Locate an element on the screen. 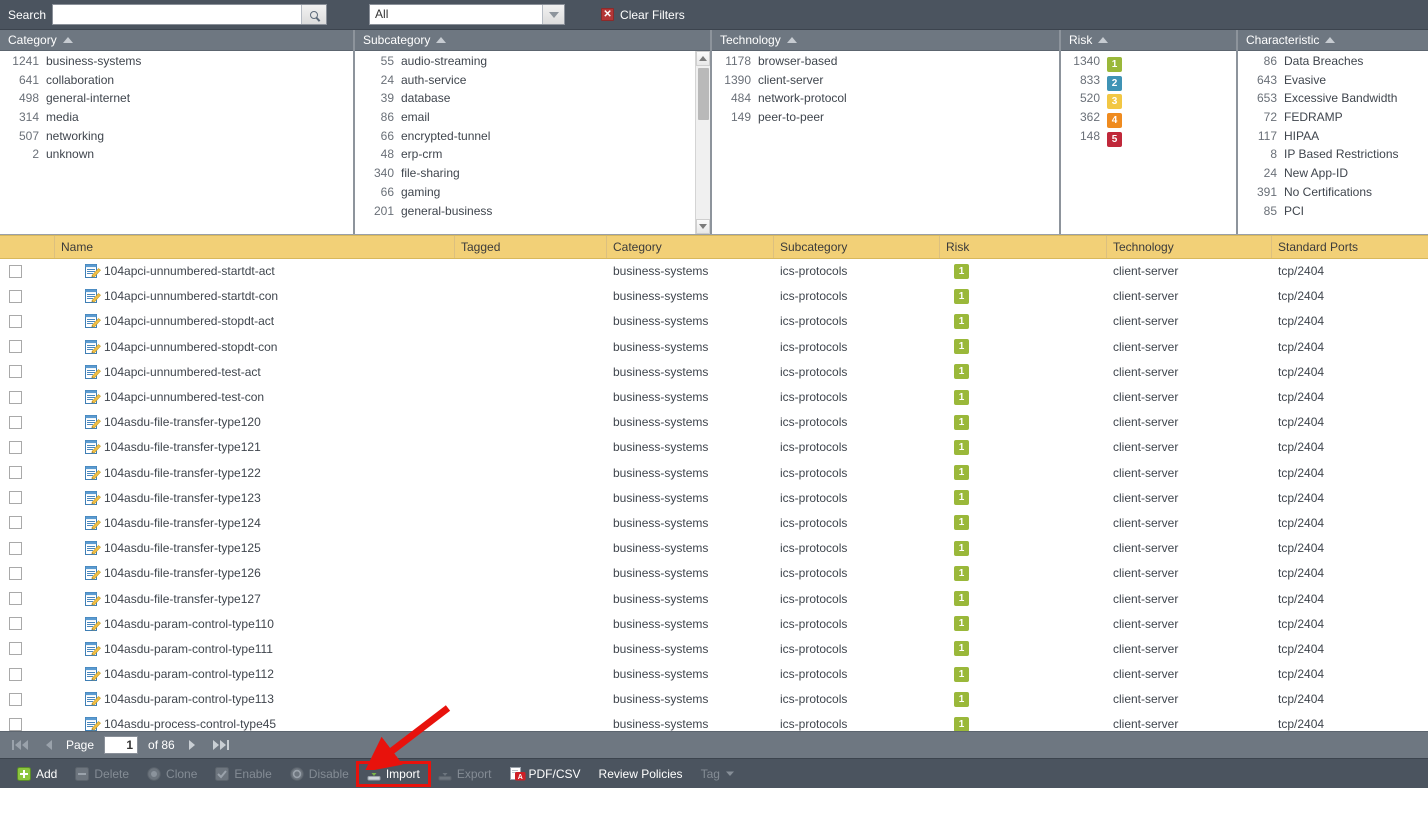 This screenshot has width=1428, height=813. filter-row: 85 PCI is located at coordinates (1333, 213).